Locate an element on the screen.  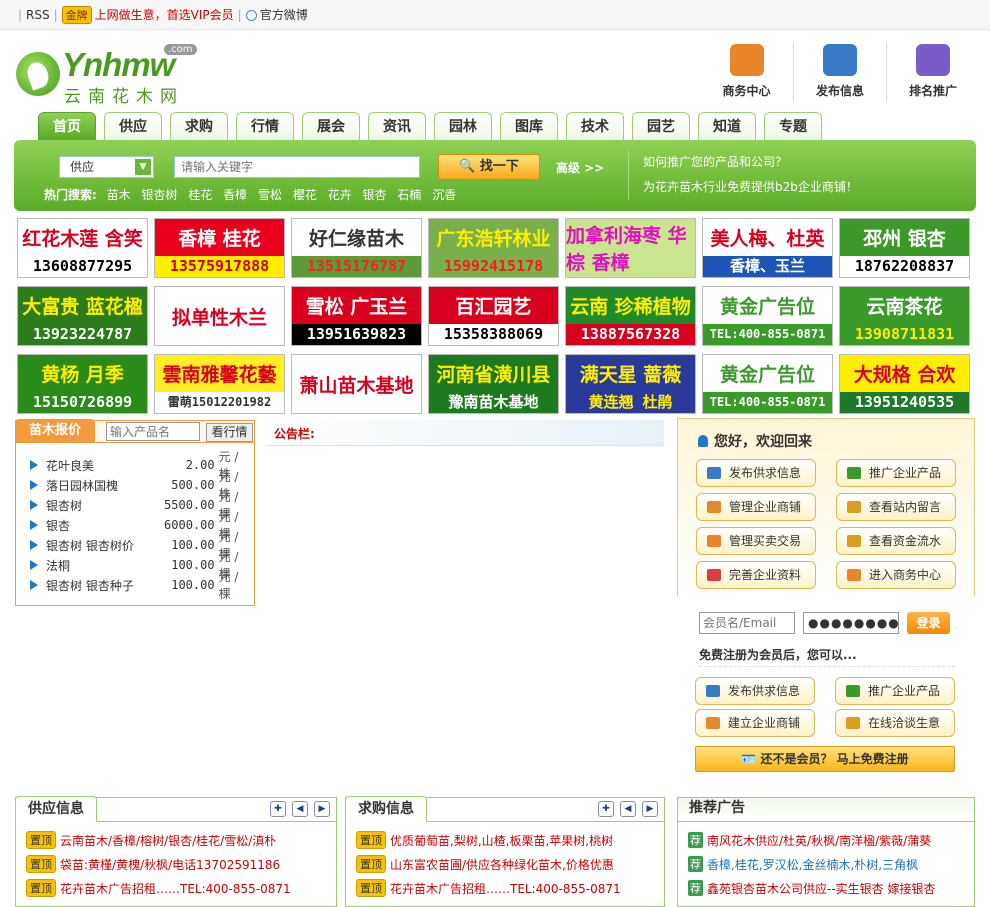
username-input is located at coordinates (747, 623).